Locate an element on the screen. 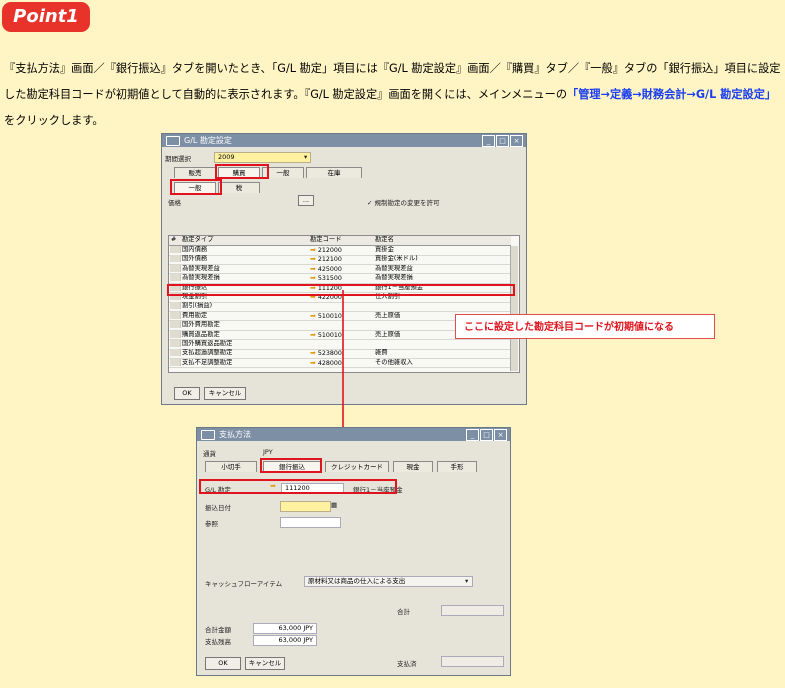 Image resolution: width=785 pixels, height=688 pixels. account-name-cell: 雑費 is located at coordinates (381, 353).